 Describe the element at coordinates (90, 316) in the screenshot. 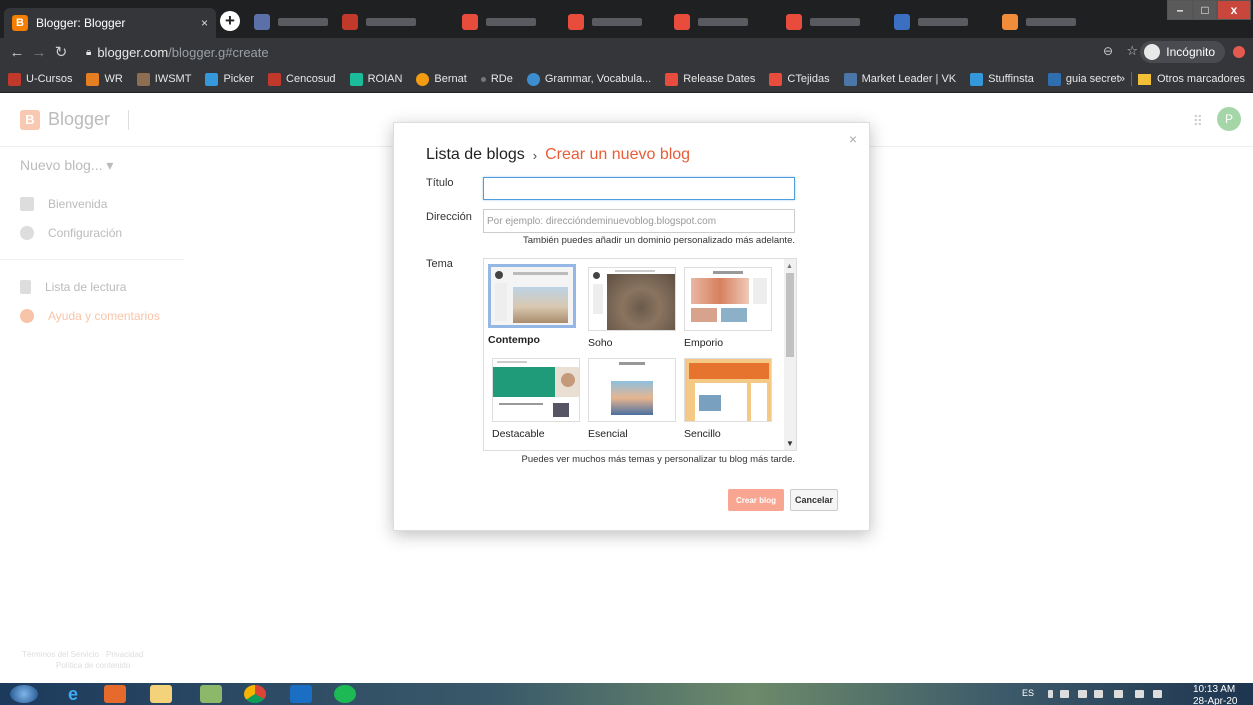

I see `sidebar-item-ayuda: Ayuda y comentarios` at that location.